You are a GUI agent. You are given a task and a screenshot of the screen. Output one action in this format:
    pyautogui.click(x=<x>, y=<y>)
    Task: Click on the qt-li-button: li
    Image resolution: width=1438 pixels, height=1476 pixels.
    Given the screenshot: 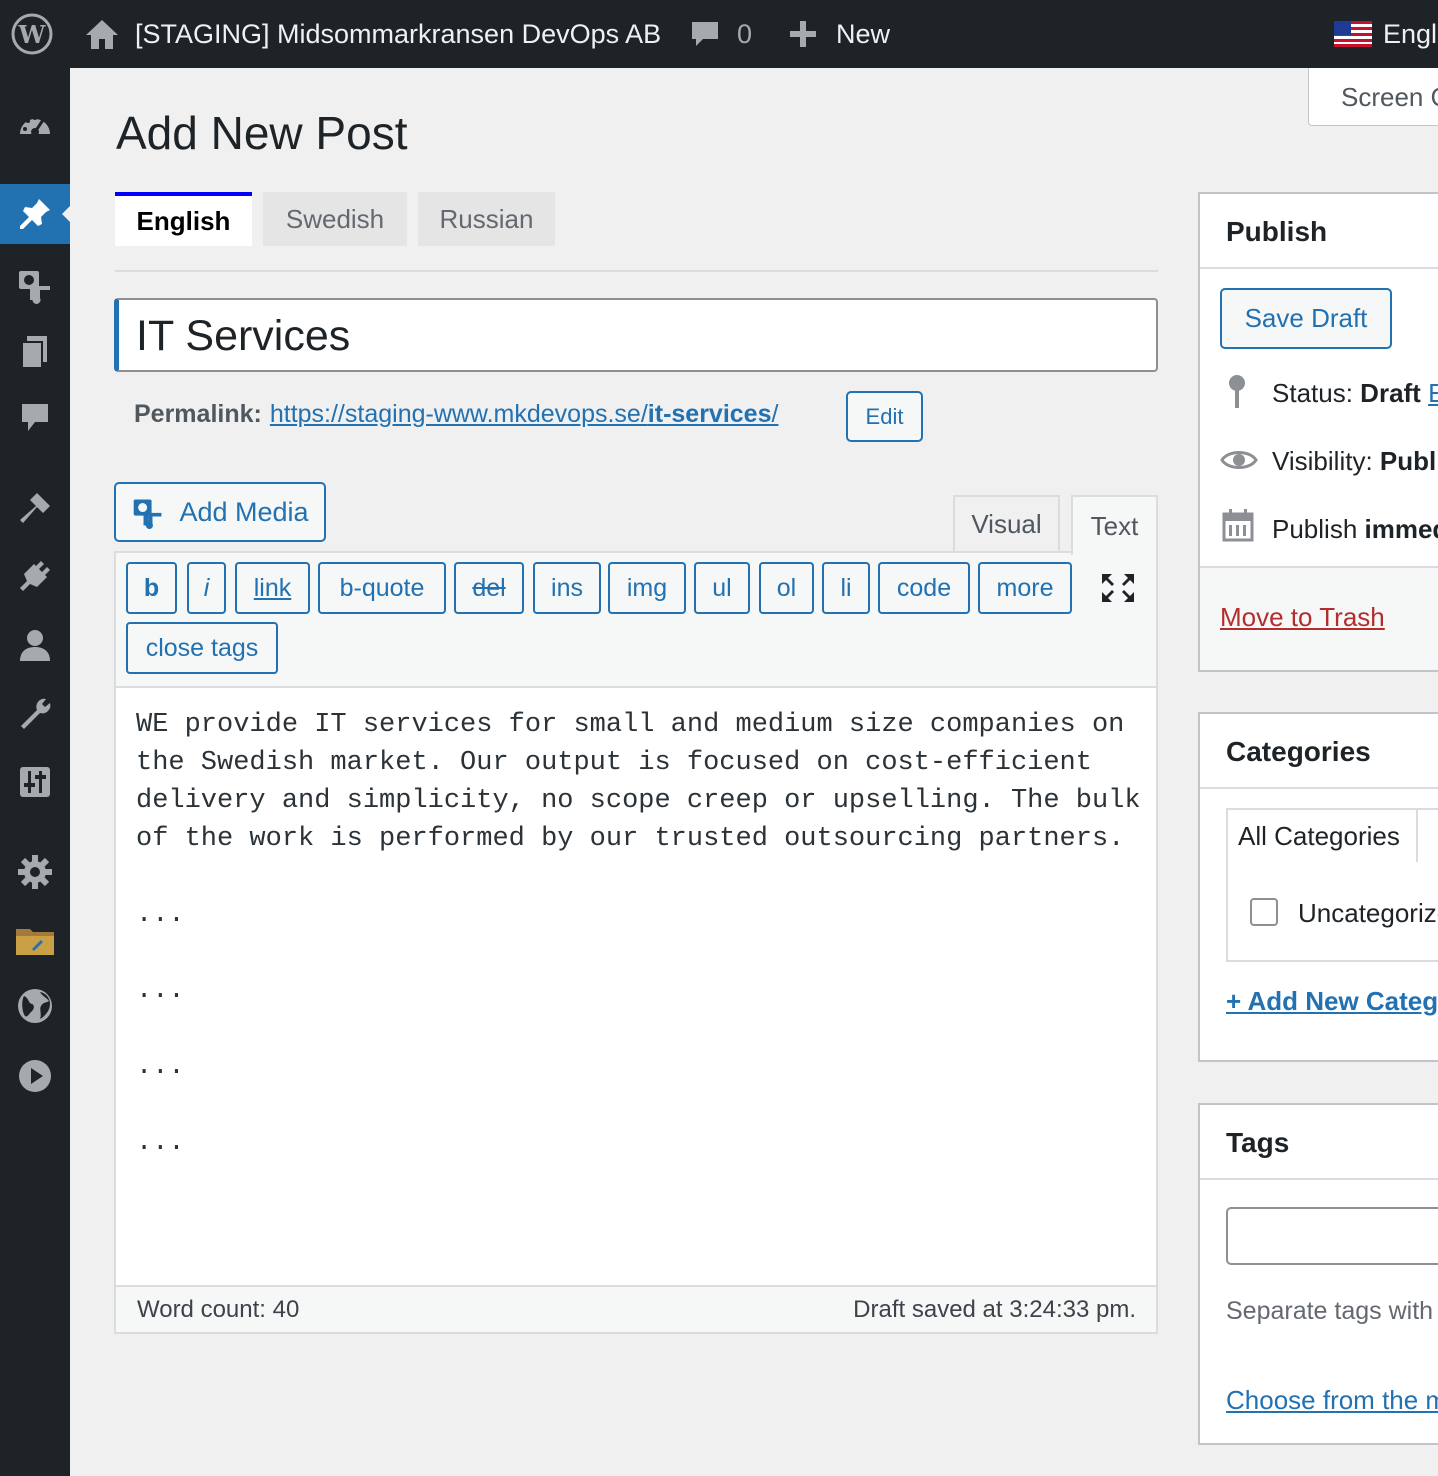 What is the action you would take?
    pyautogui.click(x=846, y=588)
    